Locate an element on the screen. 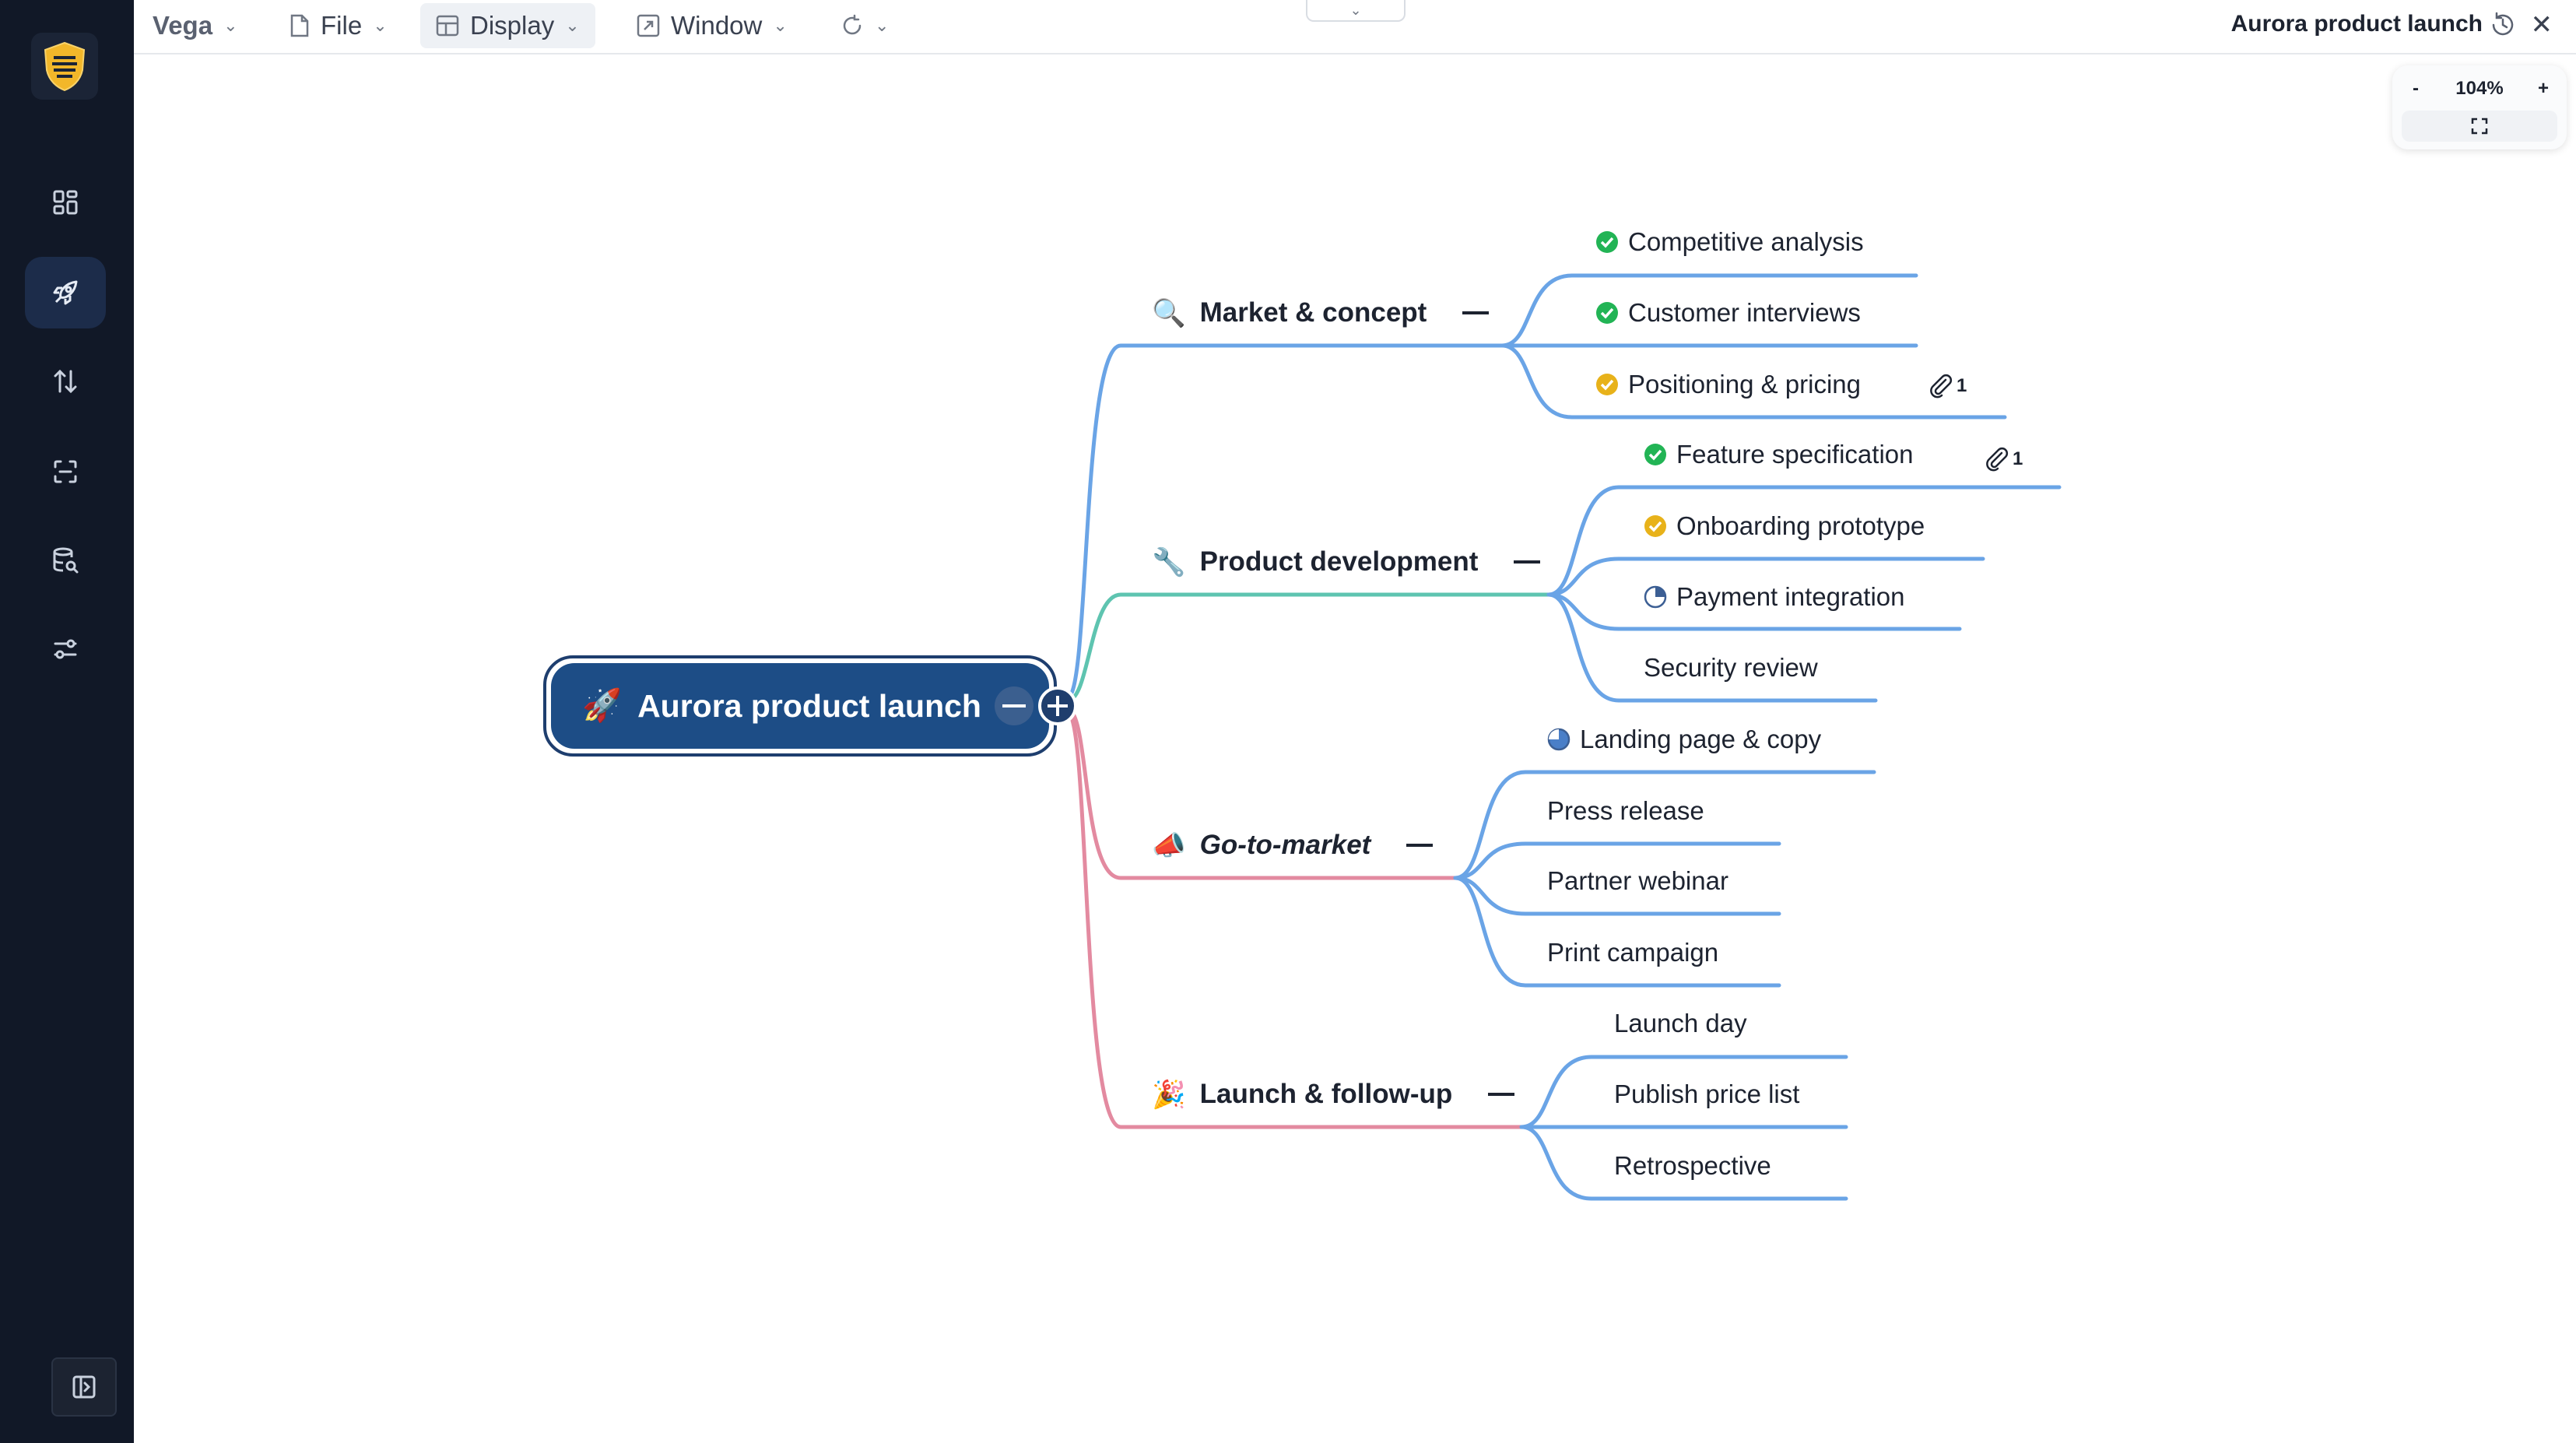 The height and width of the screenshot is (1443, 2576). leaf-label: Launch day is located at coordinates (1681, 1023).